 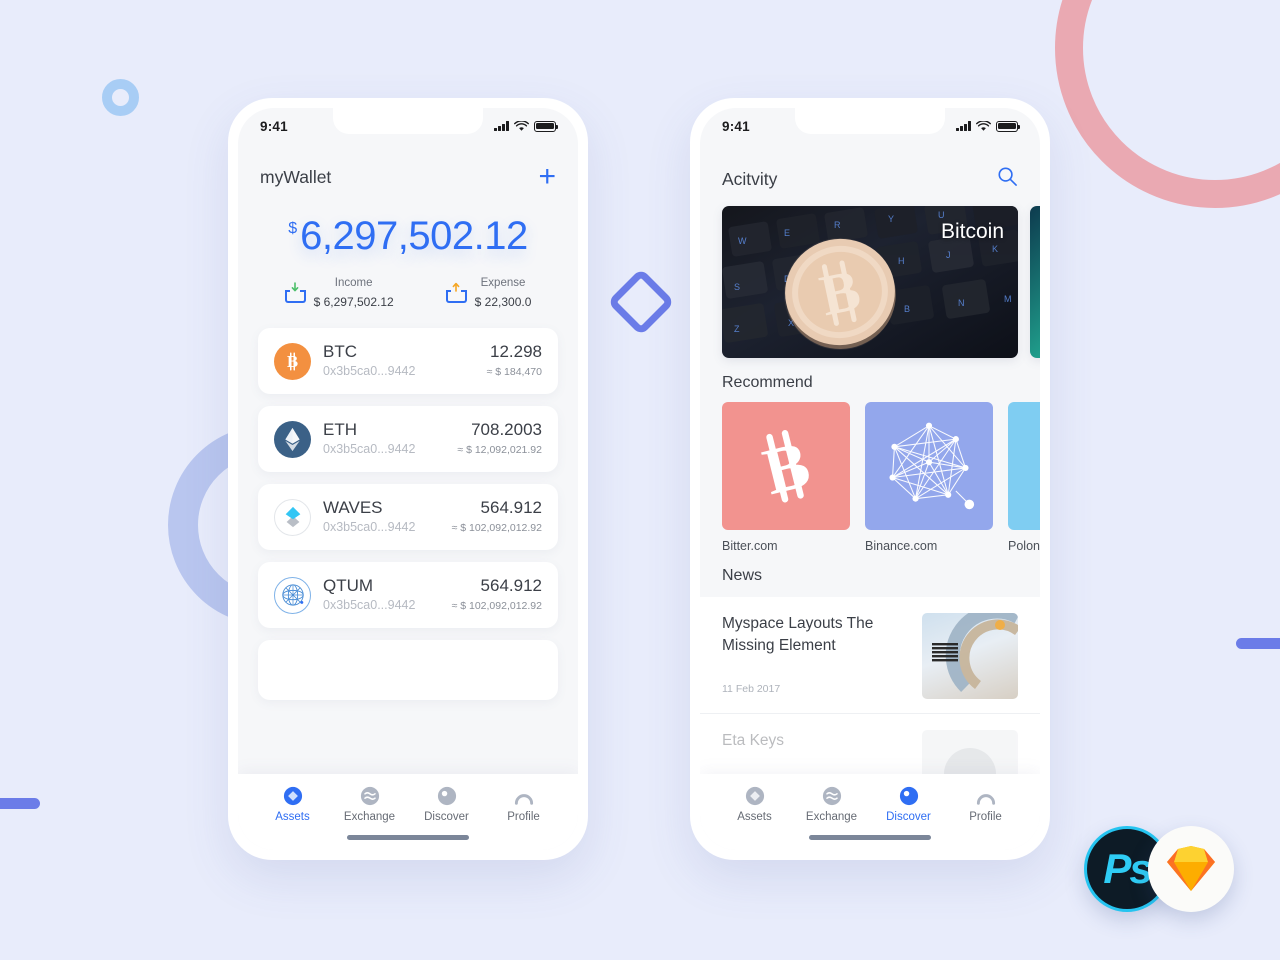 I want to click on coin-symbol: QTUM, so click(x=348, y=585).